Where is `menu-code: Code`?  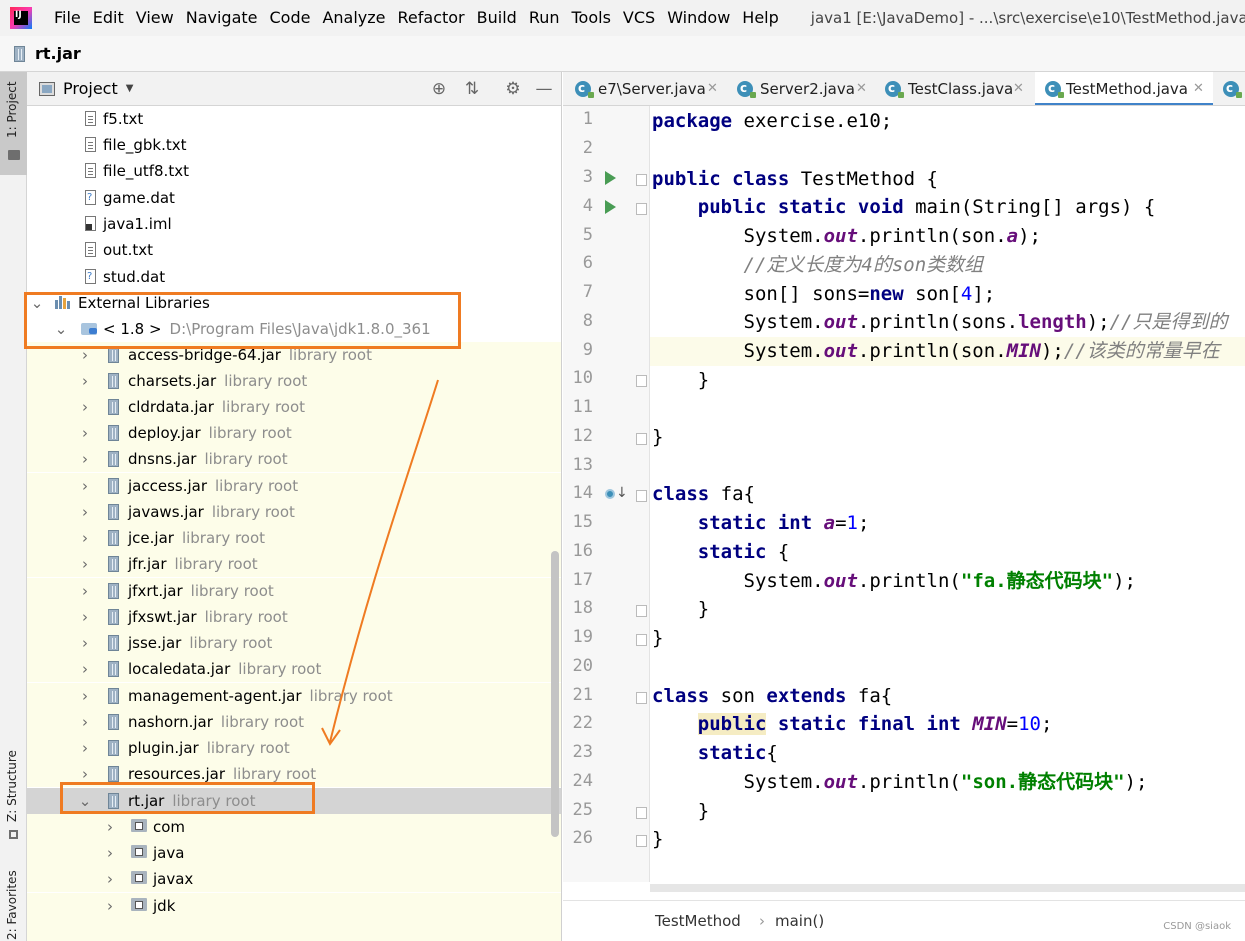
menu-code: Code is located at coordinates (290, 18).